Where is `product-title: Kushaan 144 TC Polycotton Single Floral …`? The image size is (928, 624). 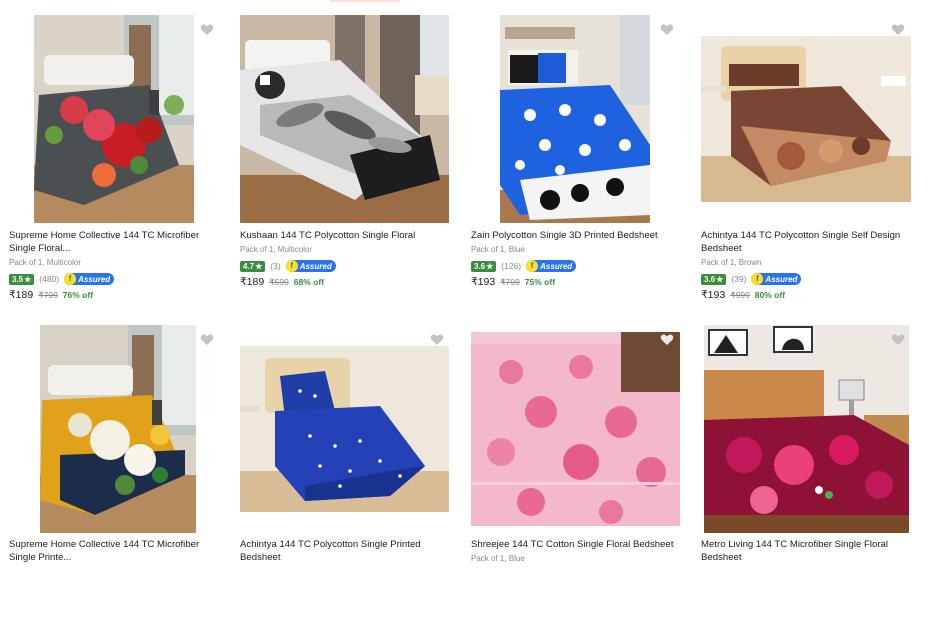
product-title: Kushaan 144 TC Polycotton Single Floral … is located at coordinates (347, 235).